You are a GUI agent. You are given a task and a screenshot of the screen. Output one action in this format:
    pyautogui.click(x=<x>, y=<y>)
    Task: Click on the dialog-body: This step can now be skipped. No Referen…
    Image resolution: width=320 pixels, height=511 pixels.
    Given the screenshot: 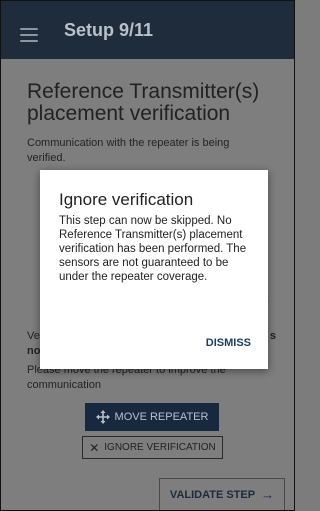 What is the action you would take?
    pyautogui.click(x=153, y=249)
    